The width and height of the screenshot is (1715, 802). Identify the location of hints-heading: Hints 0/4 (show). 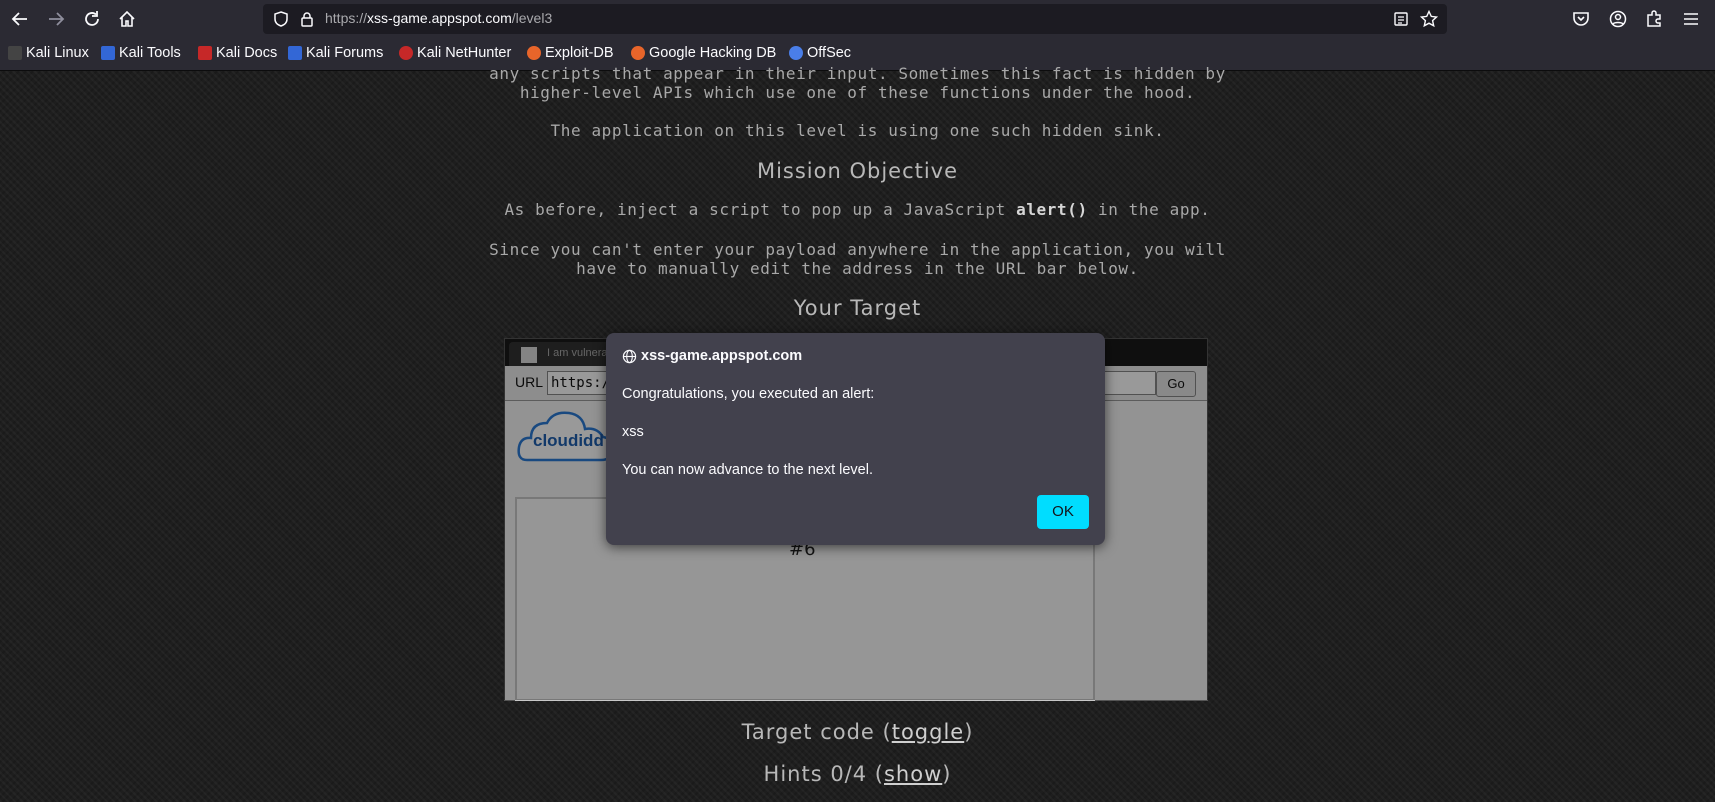
(857, 774).